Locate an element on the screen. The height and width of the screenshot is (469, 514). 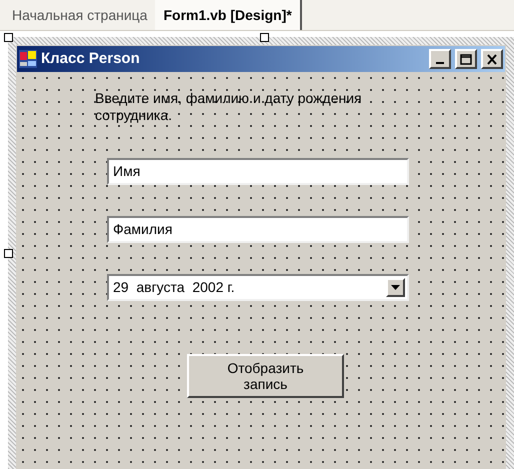
display-record-button: Отобразить запись is located at coordinates (265, 376).